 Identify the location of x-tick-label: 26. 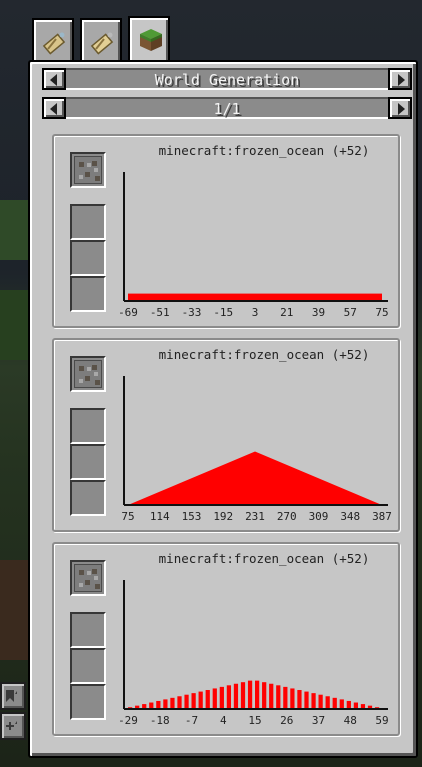
(286, 720).